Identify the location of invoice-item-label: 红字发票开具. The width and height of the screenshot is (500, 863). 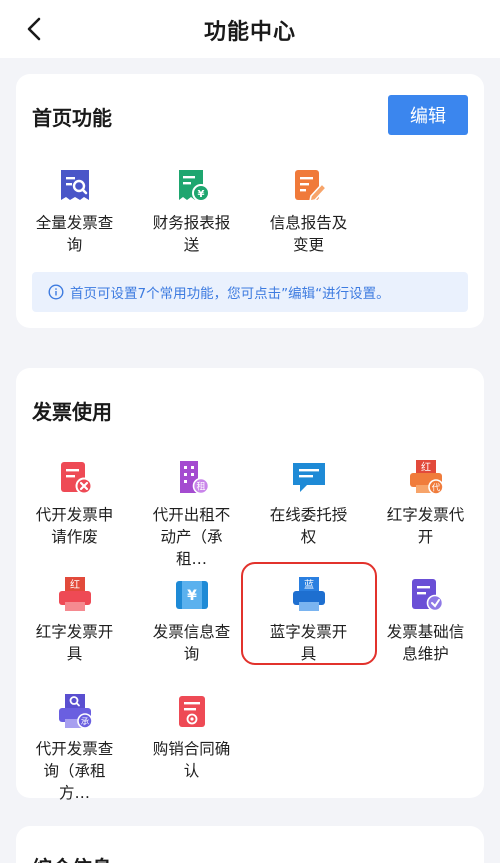
(74, 643).